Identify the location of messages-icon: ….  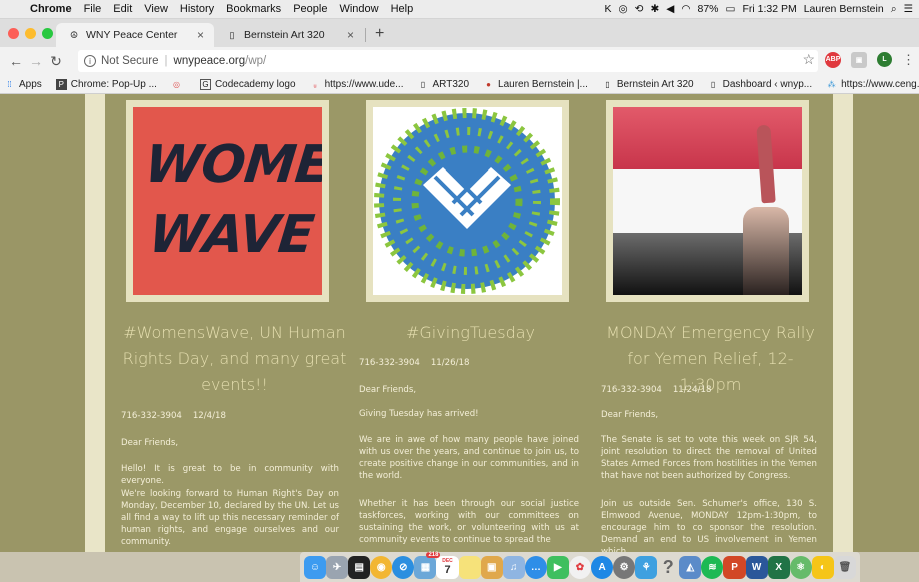
(535, 567).